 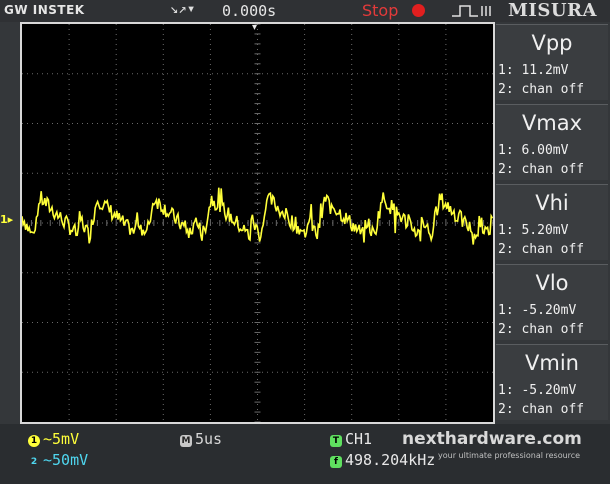 I want to click on ch2-scale-readout: 2 ~50mV, so click(x=58, y=460).